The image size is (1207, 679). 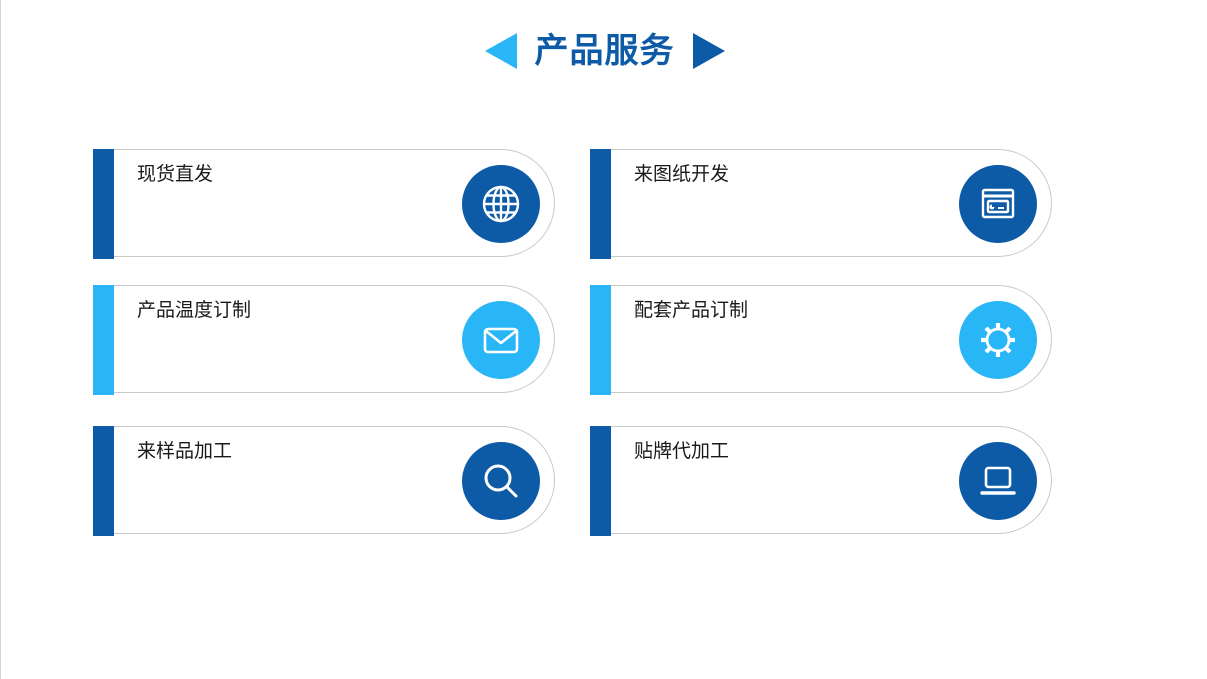 What do you see at coordinates (501, 481) in the screenshot?
I see `search-icon` at bounding box center [501, 481].